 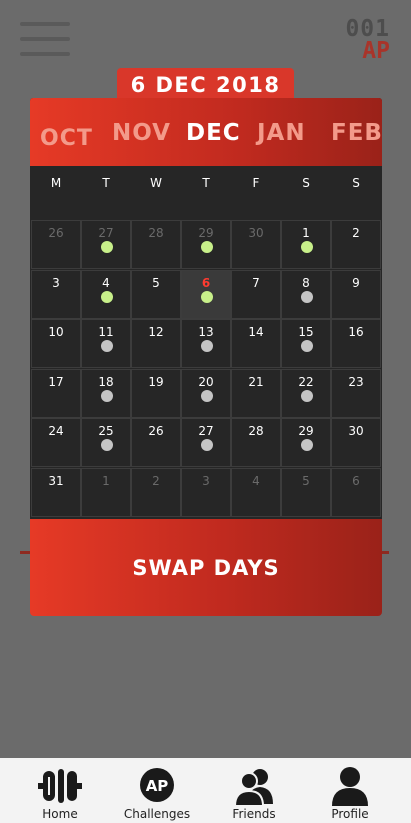 I want to click on ap-badge-text: AP, so click(x=157, y=786).